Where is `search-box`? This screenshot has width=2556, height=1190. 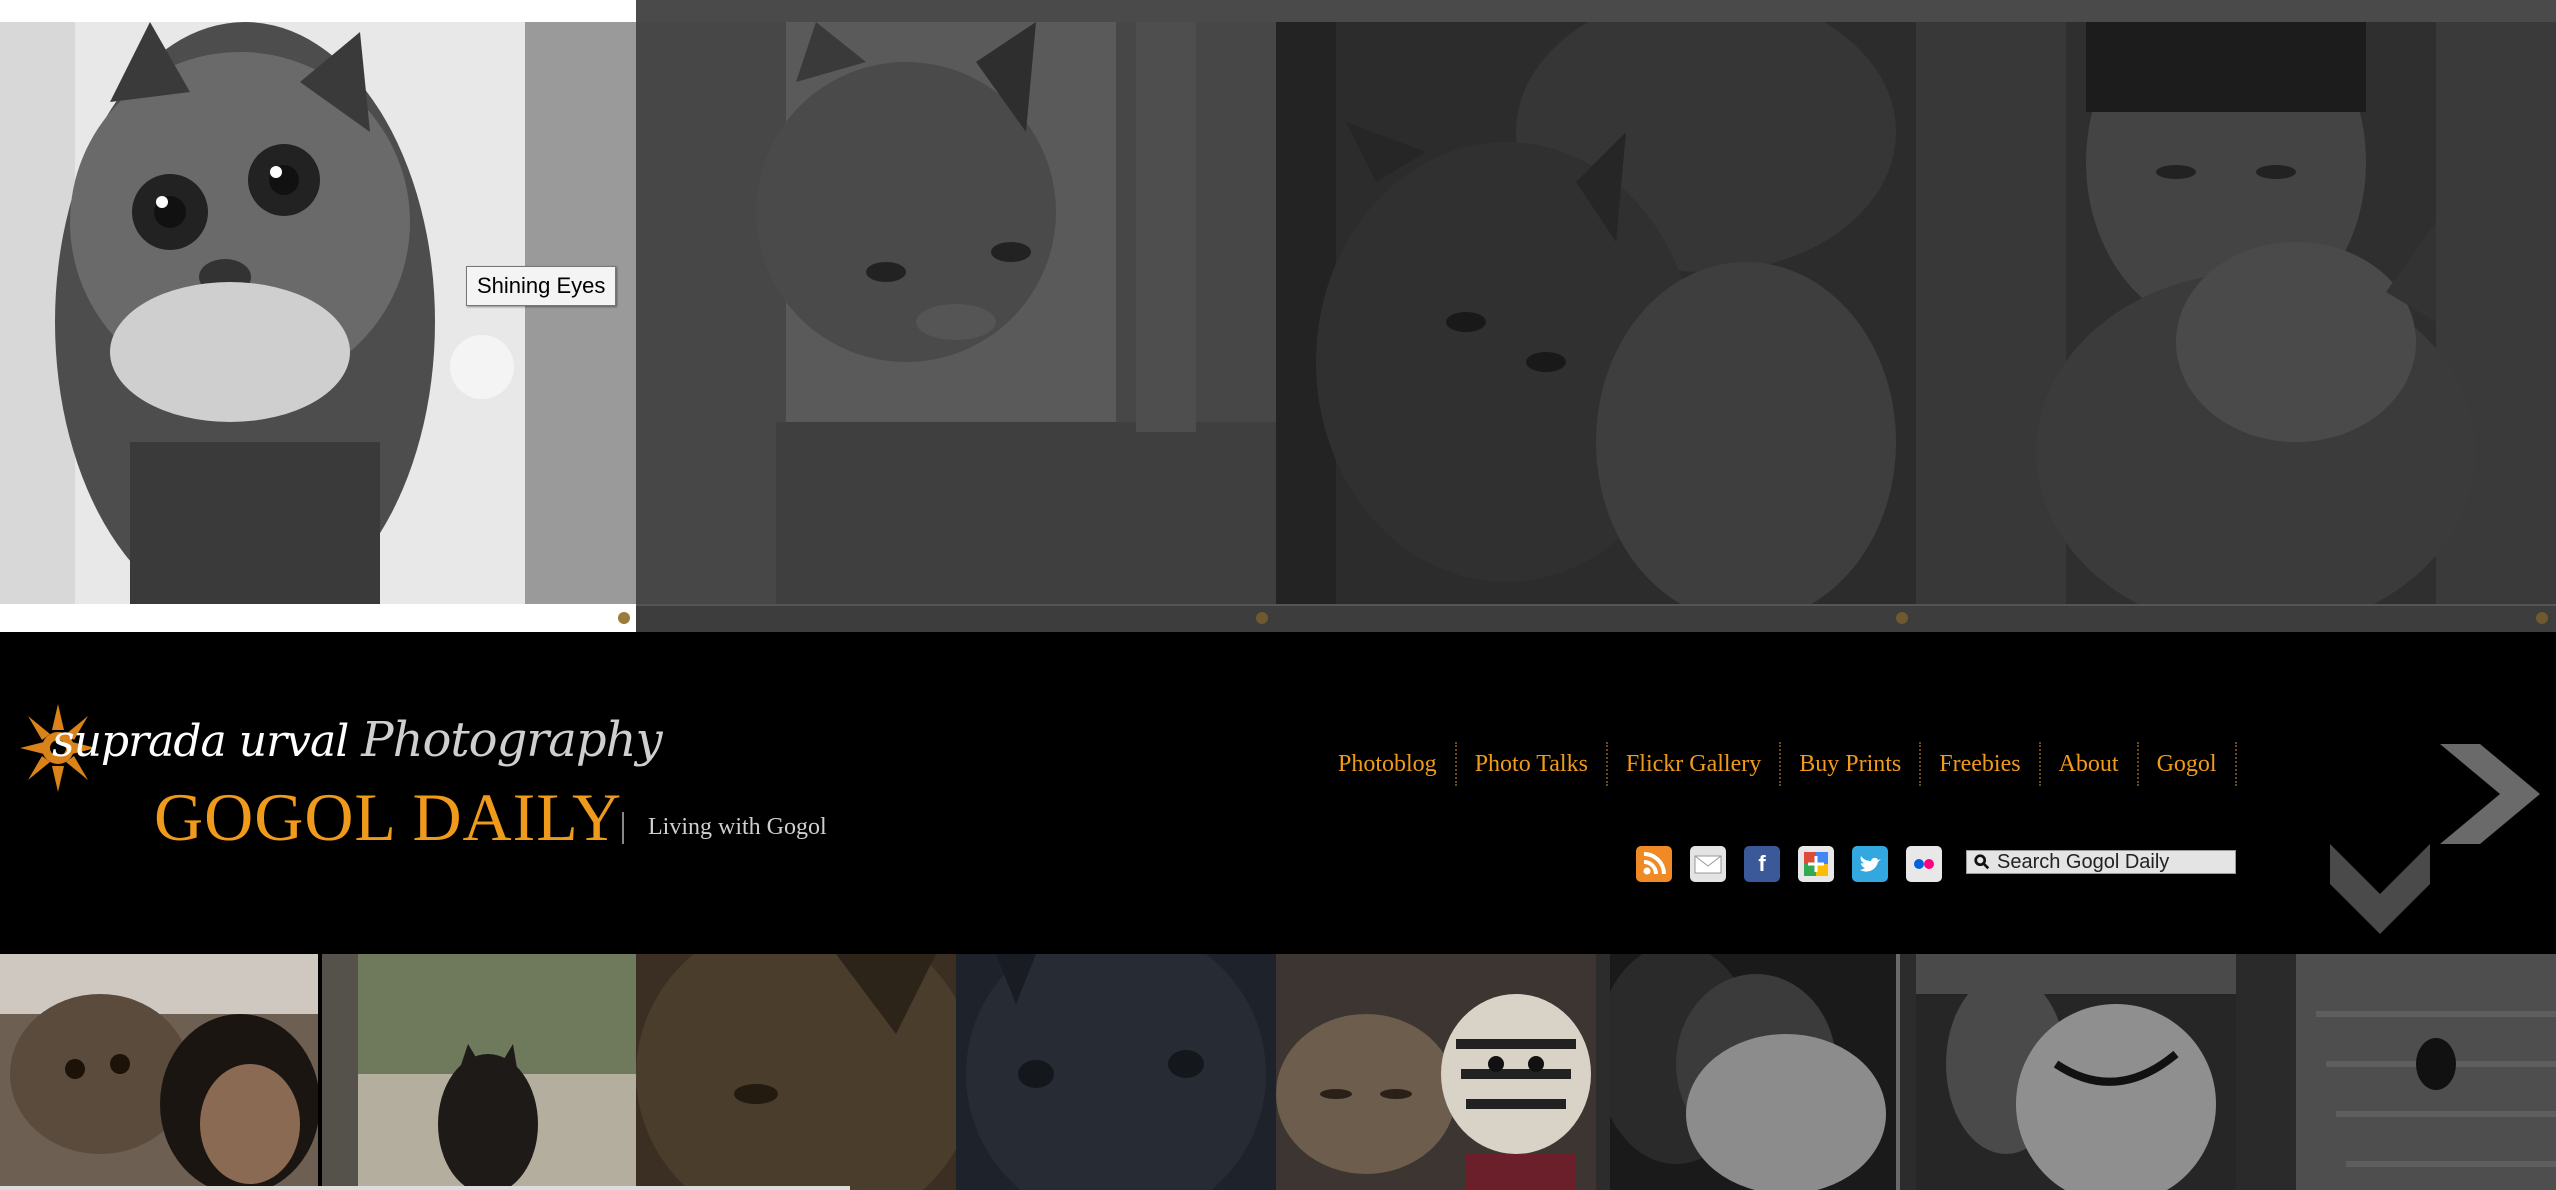
search-box is located at coordinates (2101, 862).